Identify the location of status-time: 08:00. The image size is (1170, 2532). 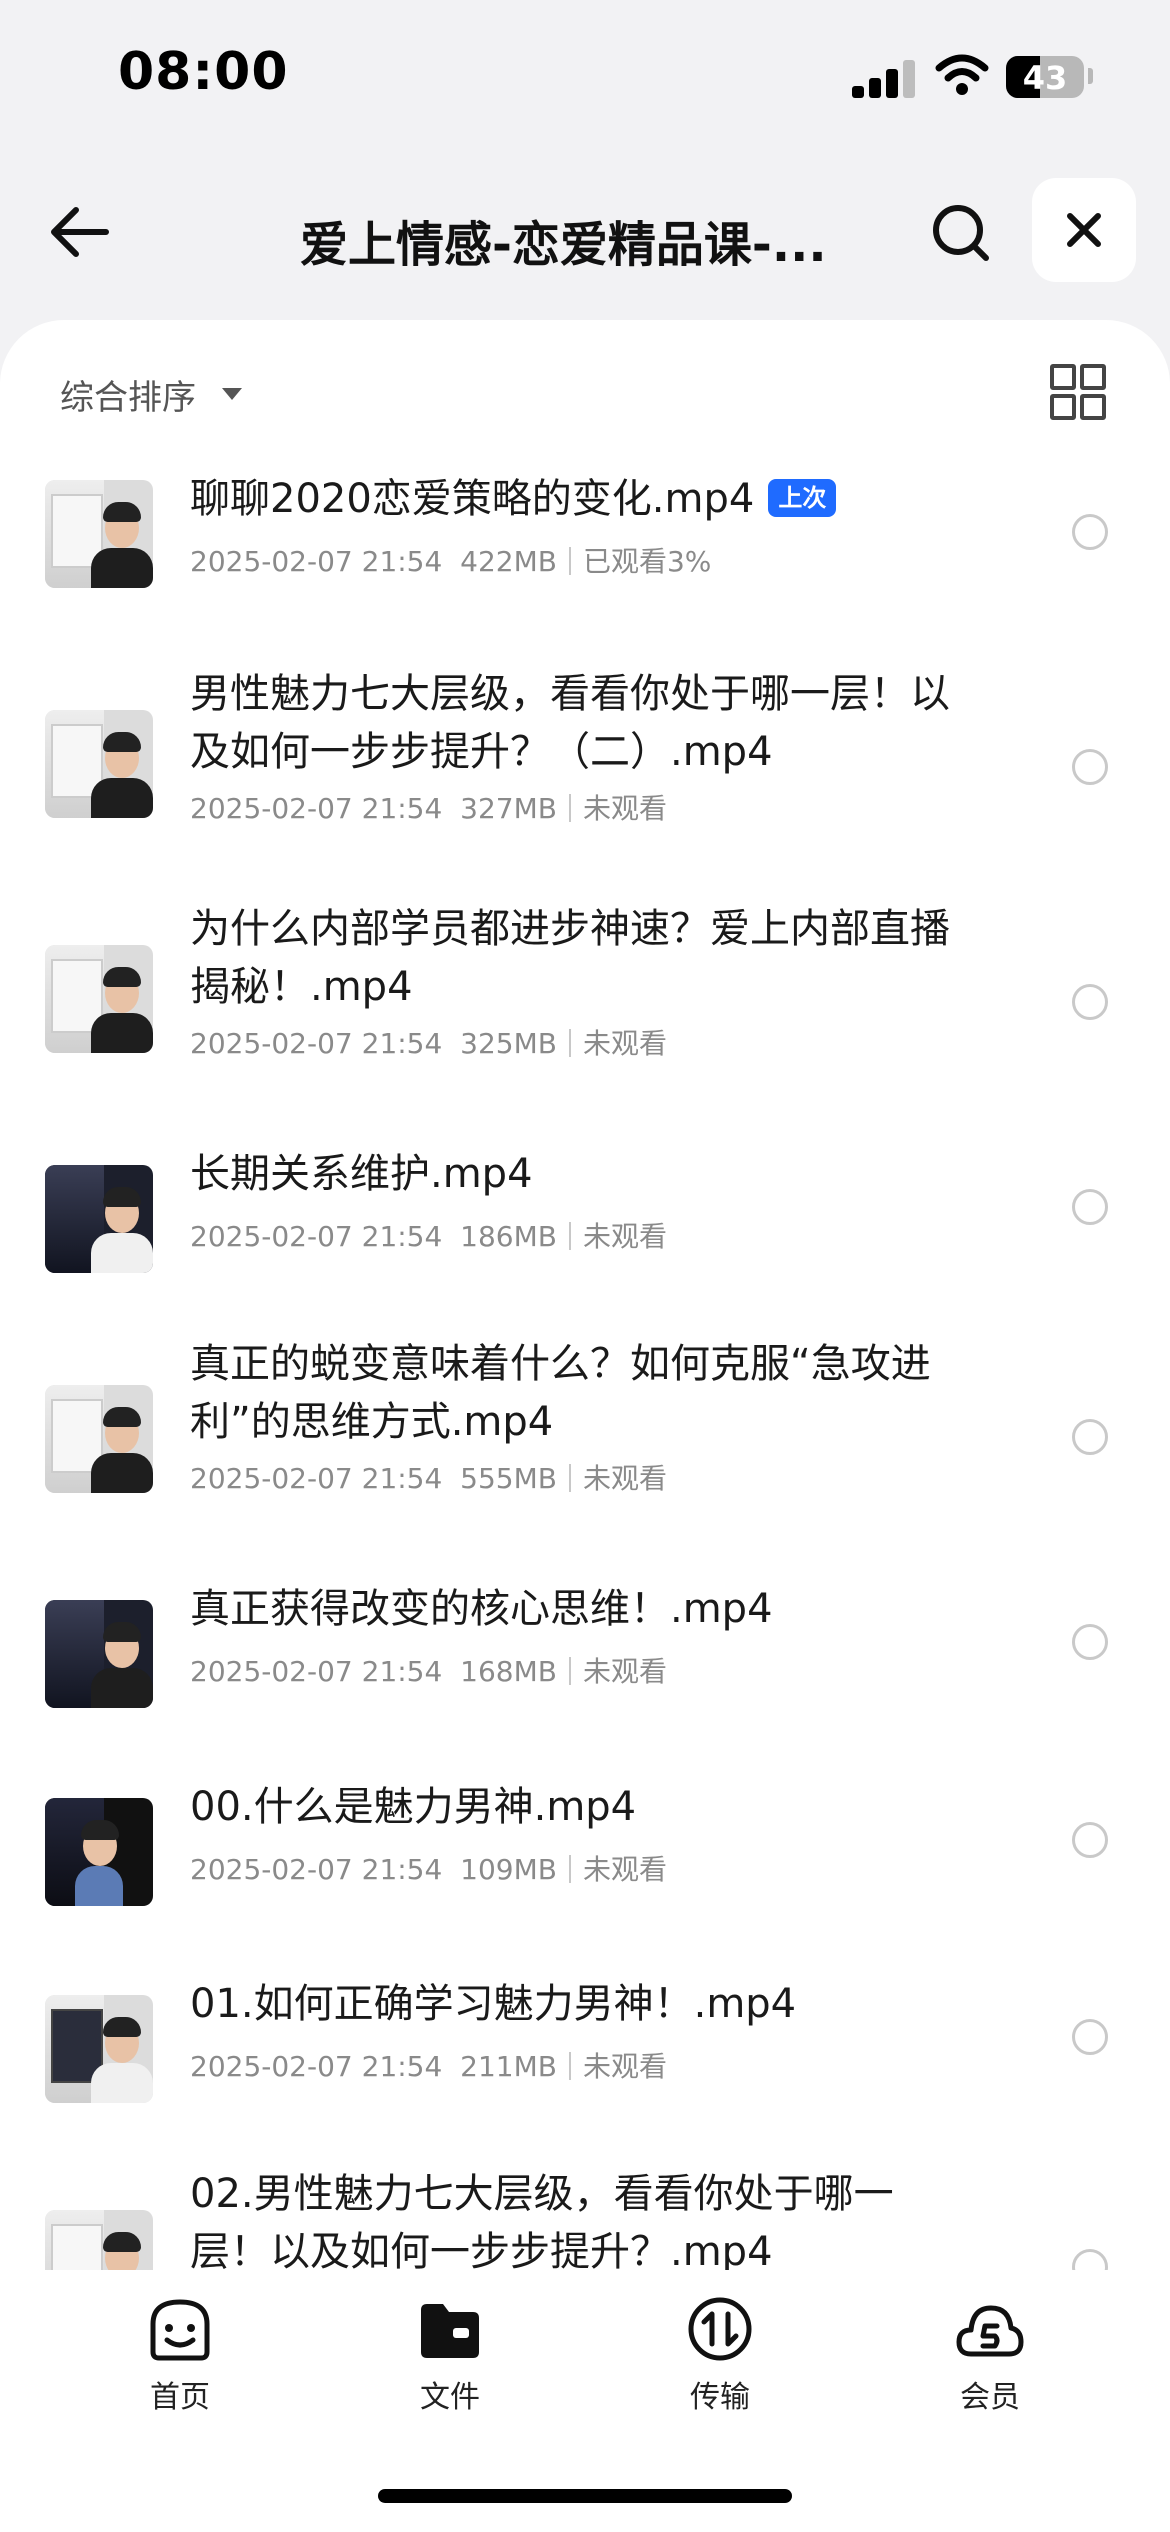
(203, 72).